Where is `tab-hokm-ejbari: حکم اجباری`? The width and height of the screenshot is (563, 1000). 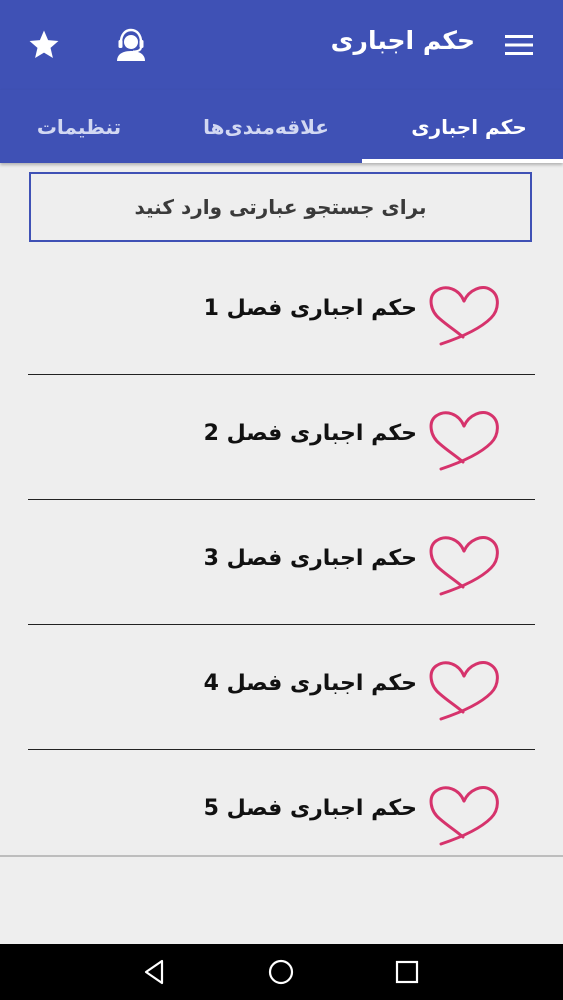 tab-hokm-ejbari: حکم اجباری is located at coordinates (469, 126).